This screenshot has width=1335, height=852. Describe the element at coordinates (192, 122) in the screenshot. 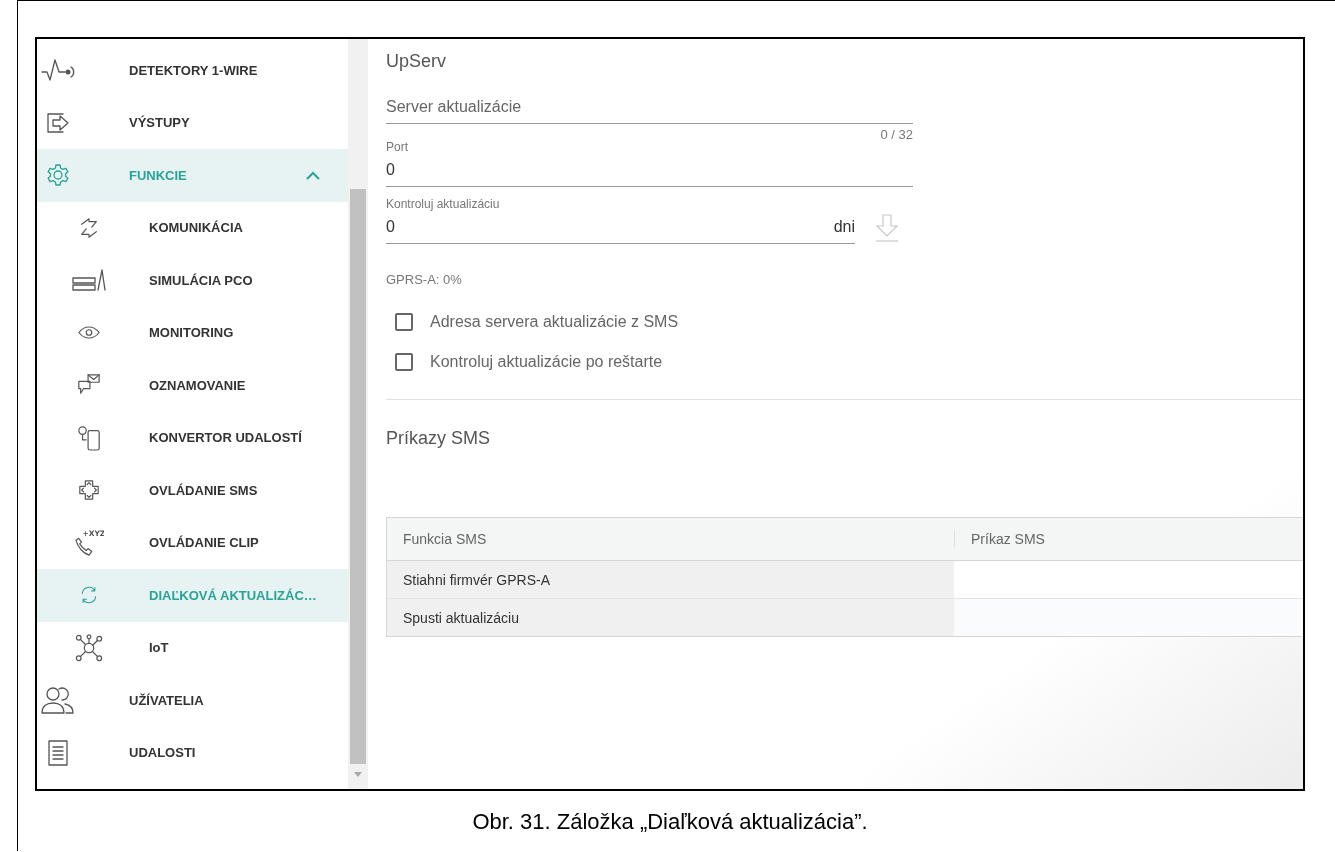

I see `sidebar-item: VÝSTUPY` at that location.